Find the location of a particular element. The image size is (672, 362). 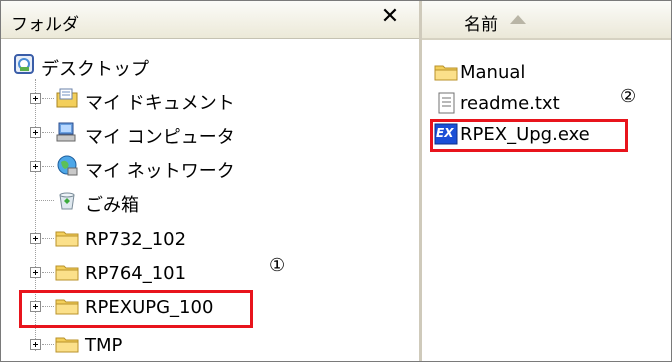

tree-item-my-computer: マイ コンピュータ is located at coordinates (210, 134).